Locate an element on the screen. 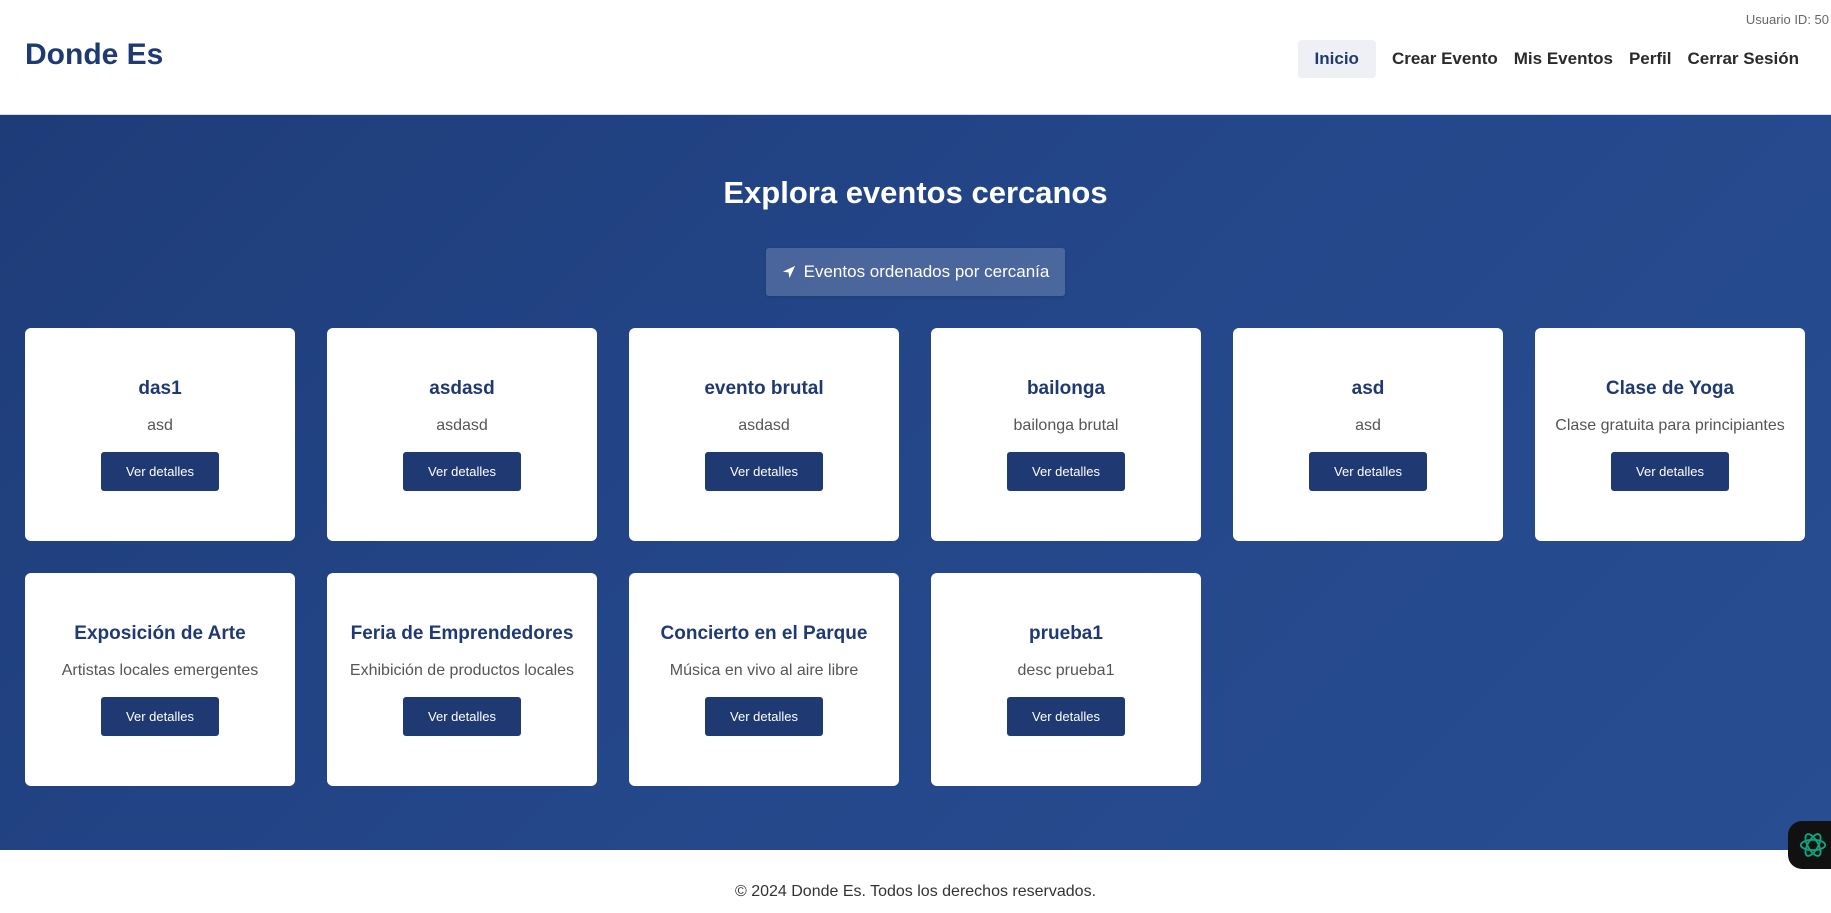 The height and width of the screenshot is (913, 1831). event-card: das1 asd Ver detalles is located at coordinates (160, 434).